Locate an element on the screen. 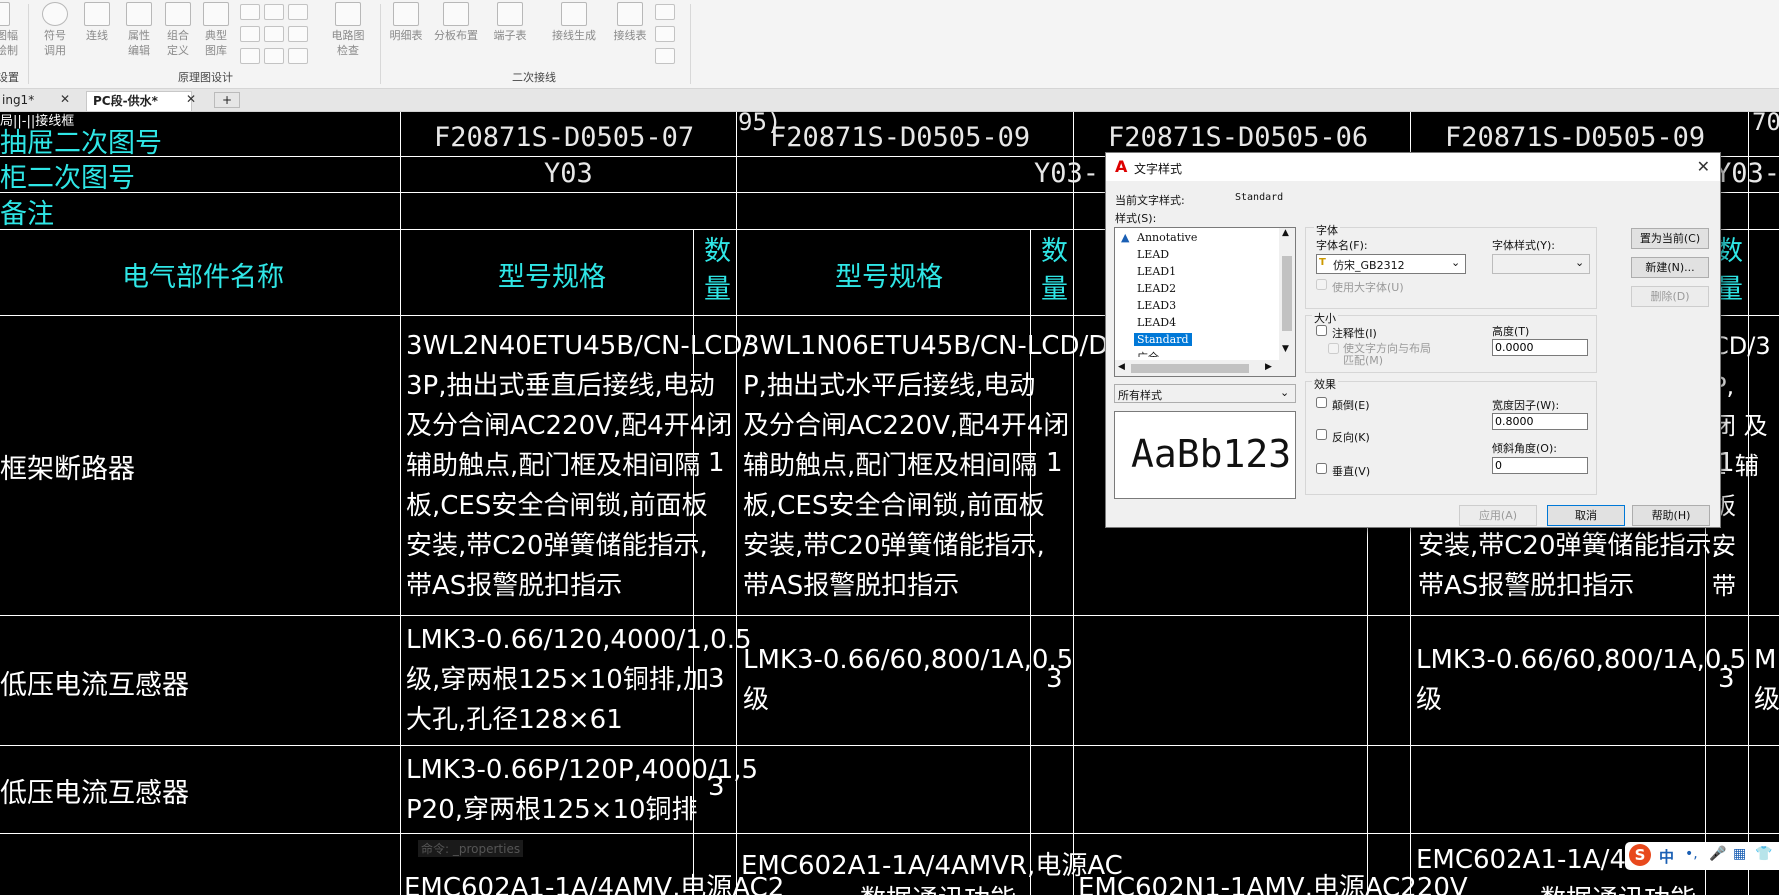  sogou-logo-icon: S is located at coordinates (1640, 855).